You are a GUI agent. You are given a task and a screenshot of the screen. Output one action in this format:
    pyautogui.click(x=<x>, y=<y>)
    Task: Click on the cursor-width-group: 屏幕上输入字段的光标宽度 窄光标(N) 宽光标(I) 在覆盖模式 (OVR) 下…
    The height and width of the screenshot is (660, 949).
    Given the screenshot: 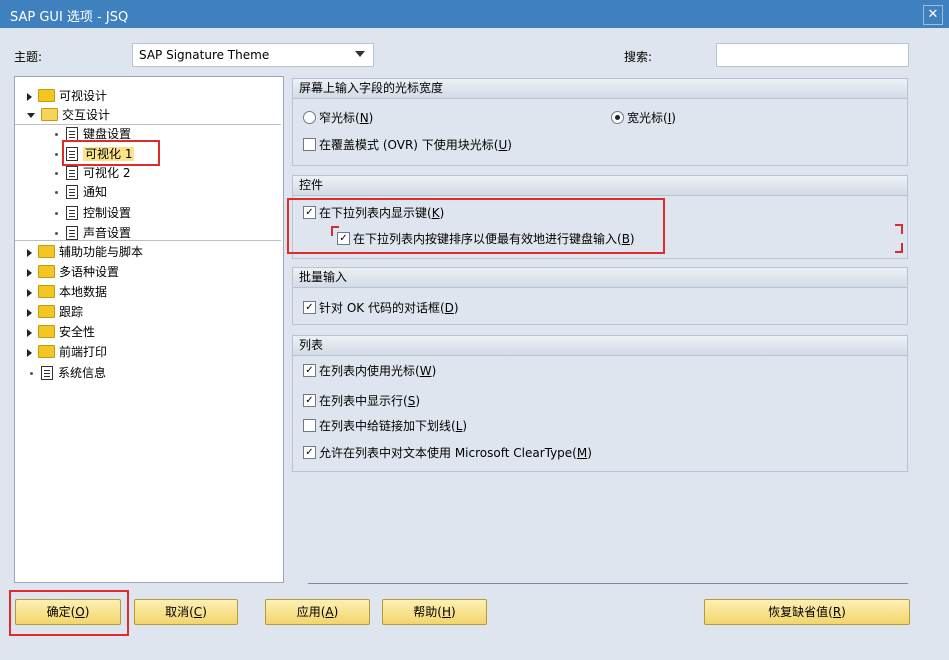 What is the action you would take?
    pyautogui.click(x=600, y=122)
    